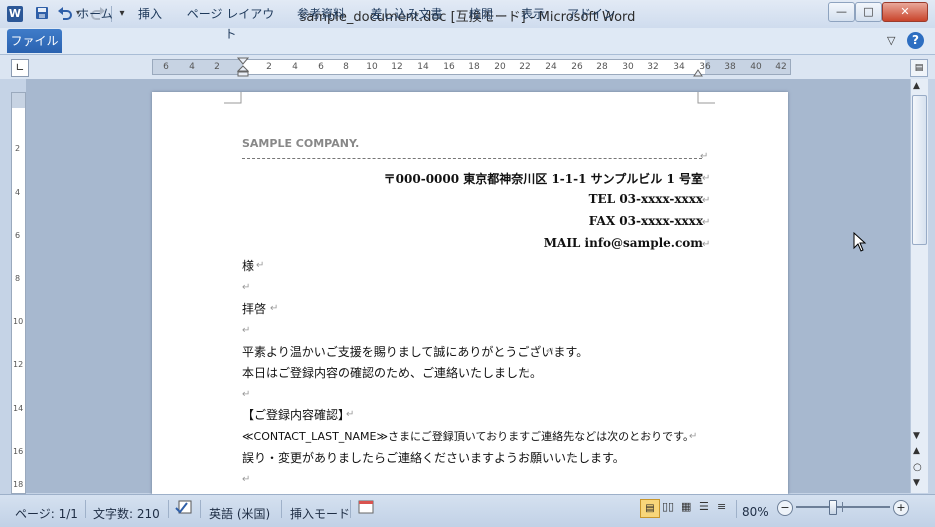 This screenshot has height=527, width=935. I want to click on zoom-level: 80%, so click(755, 512).